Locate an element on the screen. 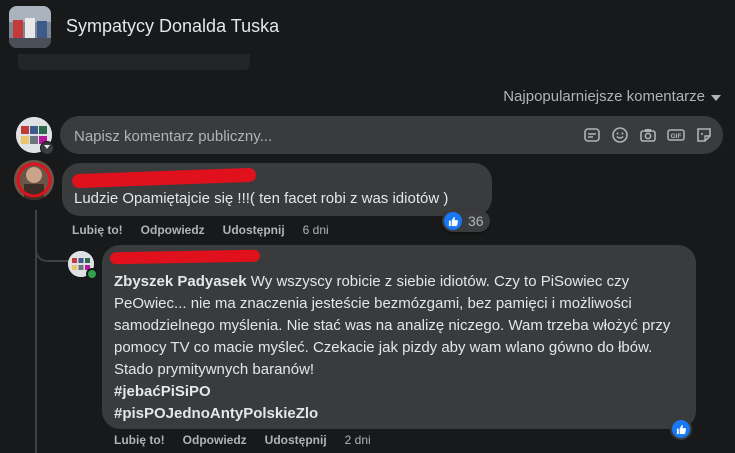 The width and height of the screenshot is (735, 453). hashtag-link: #pisPOJednoAntyPolskieZlo is located at coordinates (401, 414).